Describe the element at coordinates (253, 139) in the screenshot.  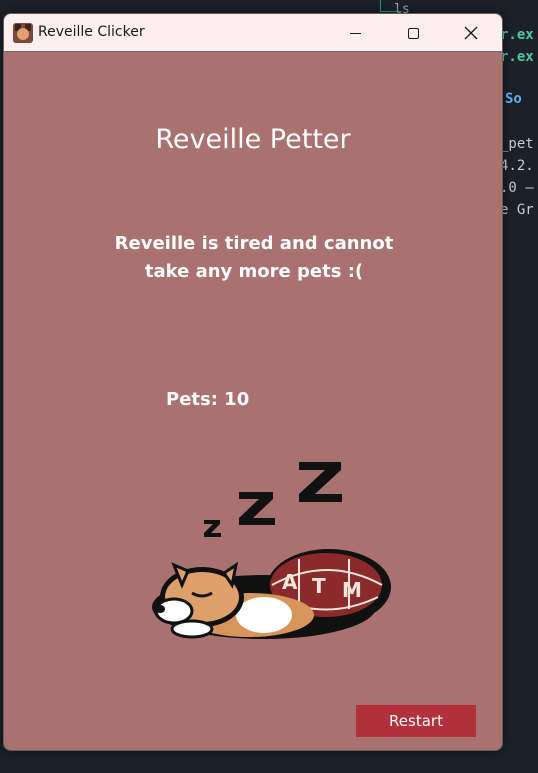
I see `page-title: Reveille Petter` at that location.